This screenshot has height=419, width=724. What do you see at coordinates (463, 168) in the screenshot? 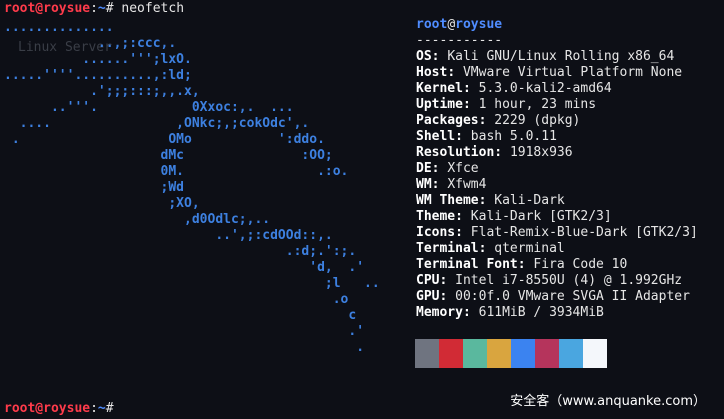
I see `info-value: Xfce` at bounding box center [463, 168].